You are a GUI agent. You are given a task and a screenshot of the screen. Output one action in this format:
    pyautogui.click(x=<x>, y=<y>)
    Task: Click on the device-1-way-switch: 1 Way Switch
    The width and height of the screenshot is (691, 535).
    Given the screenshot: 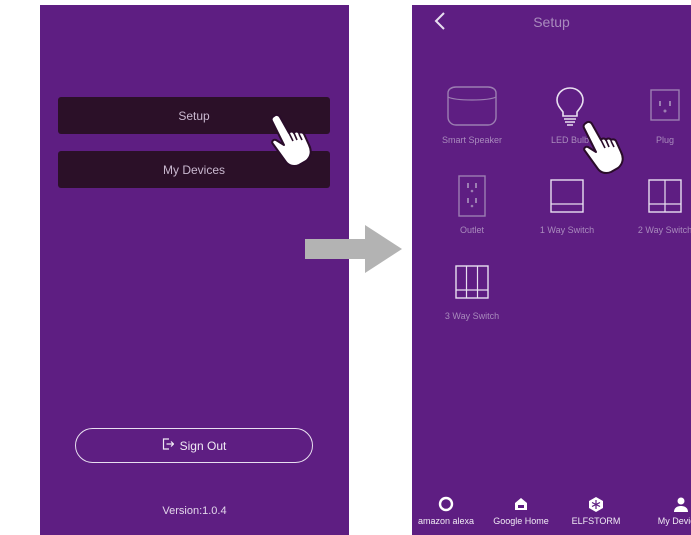 What is the action you would take?
    pyautogui.click(x=567, y=205)
    